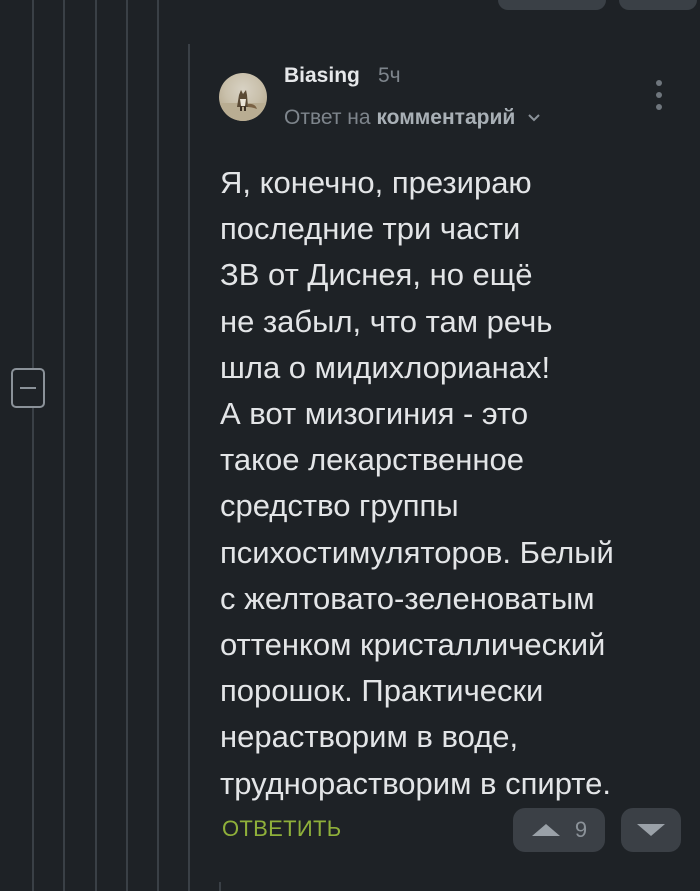 Image resolution: width=700 pixels, height=891 pixels. I want to click on comment-line: А вот мизогиния - это, so click(374, 414).